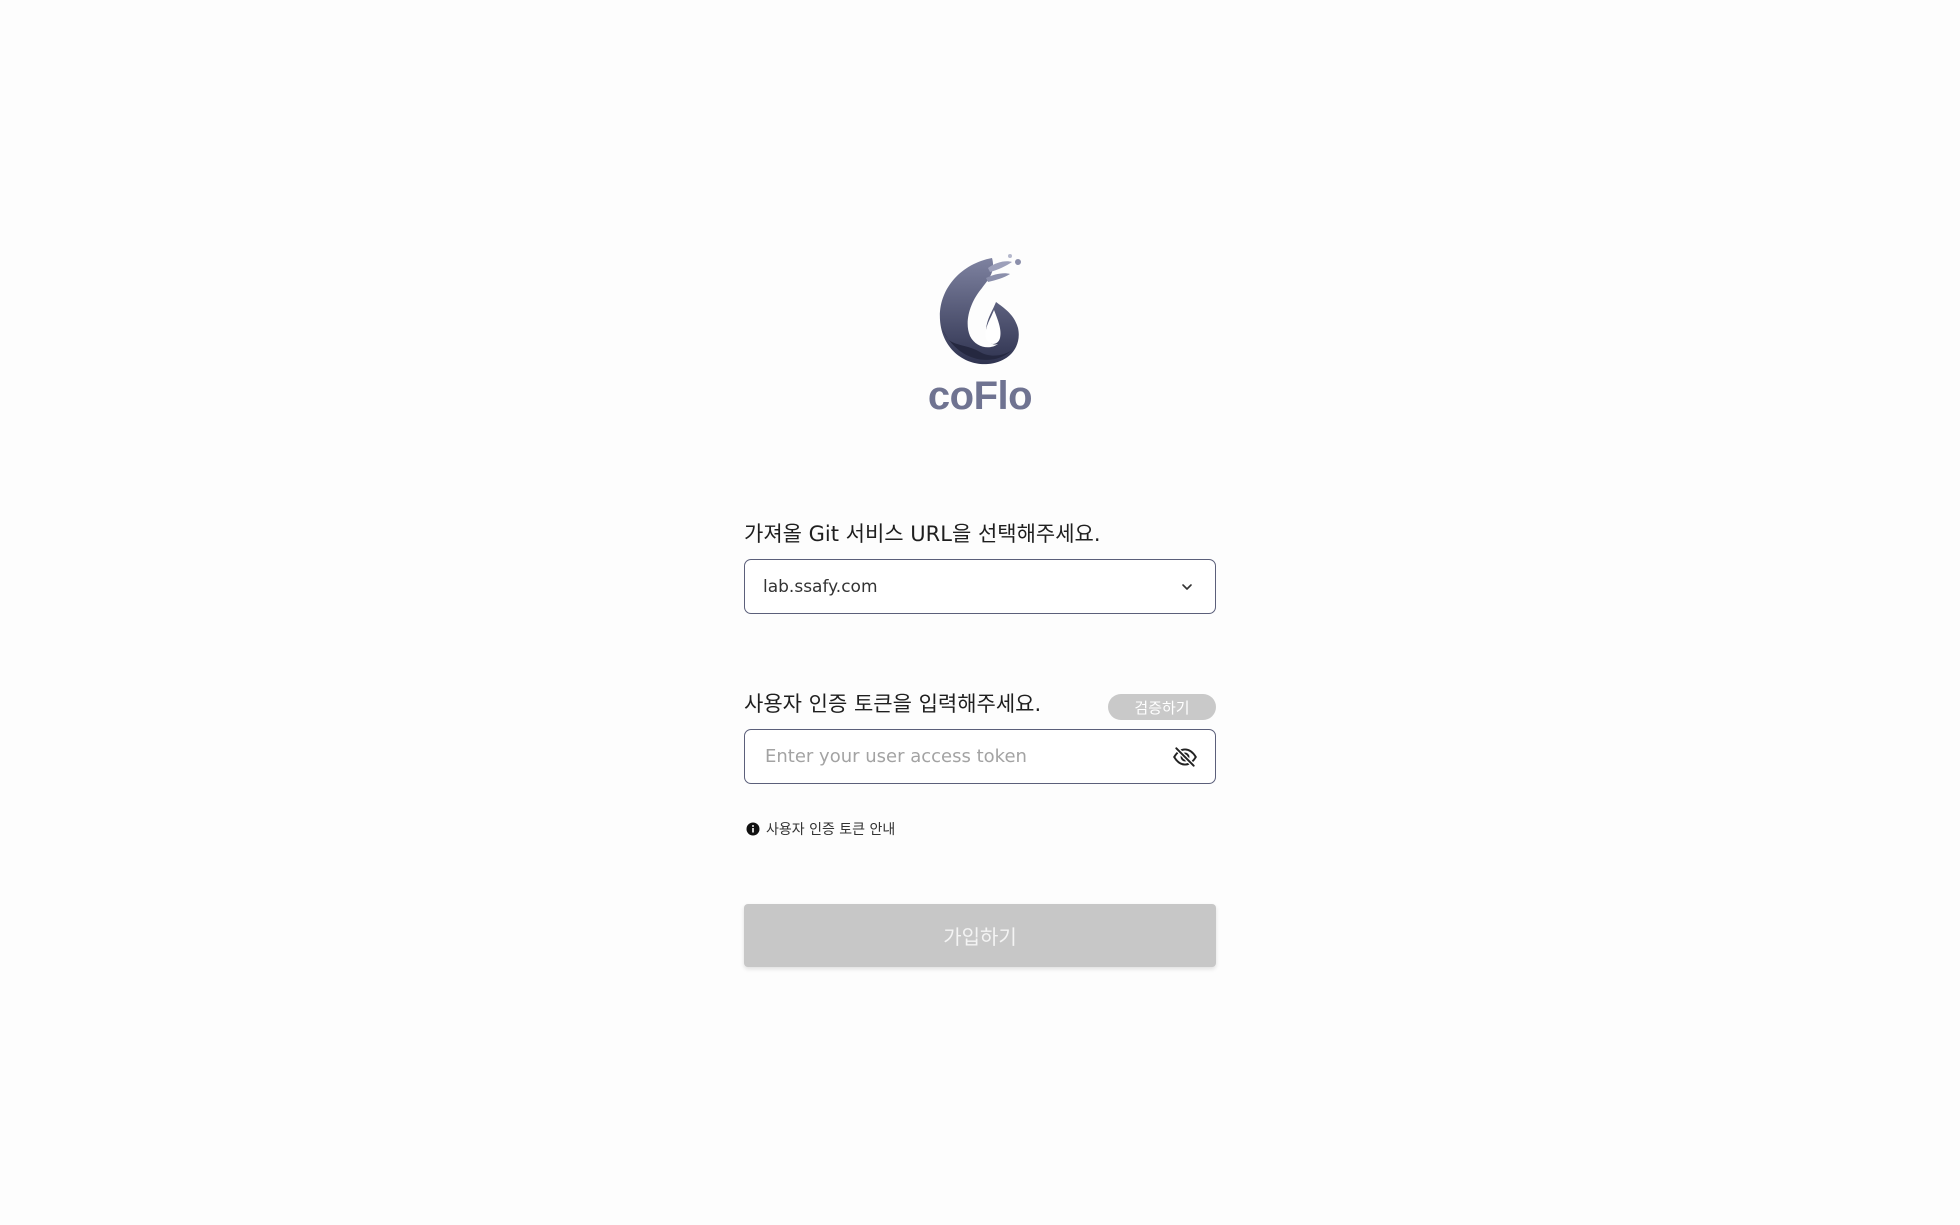 The width and height of the screenshot is (1960, 1225). I want to click on token-help-link: 사용자 인증 토큰 안내, so click(820, 829).